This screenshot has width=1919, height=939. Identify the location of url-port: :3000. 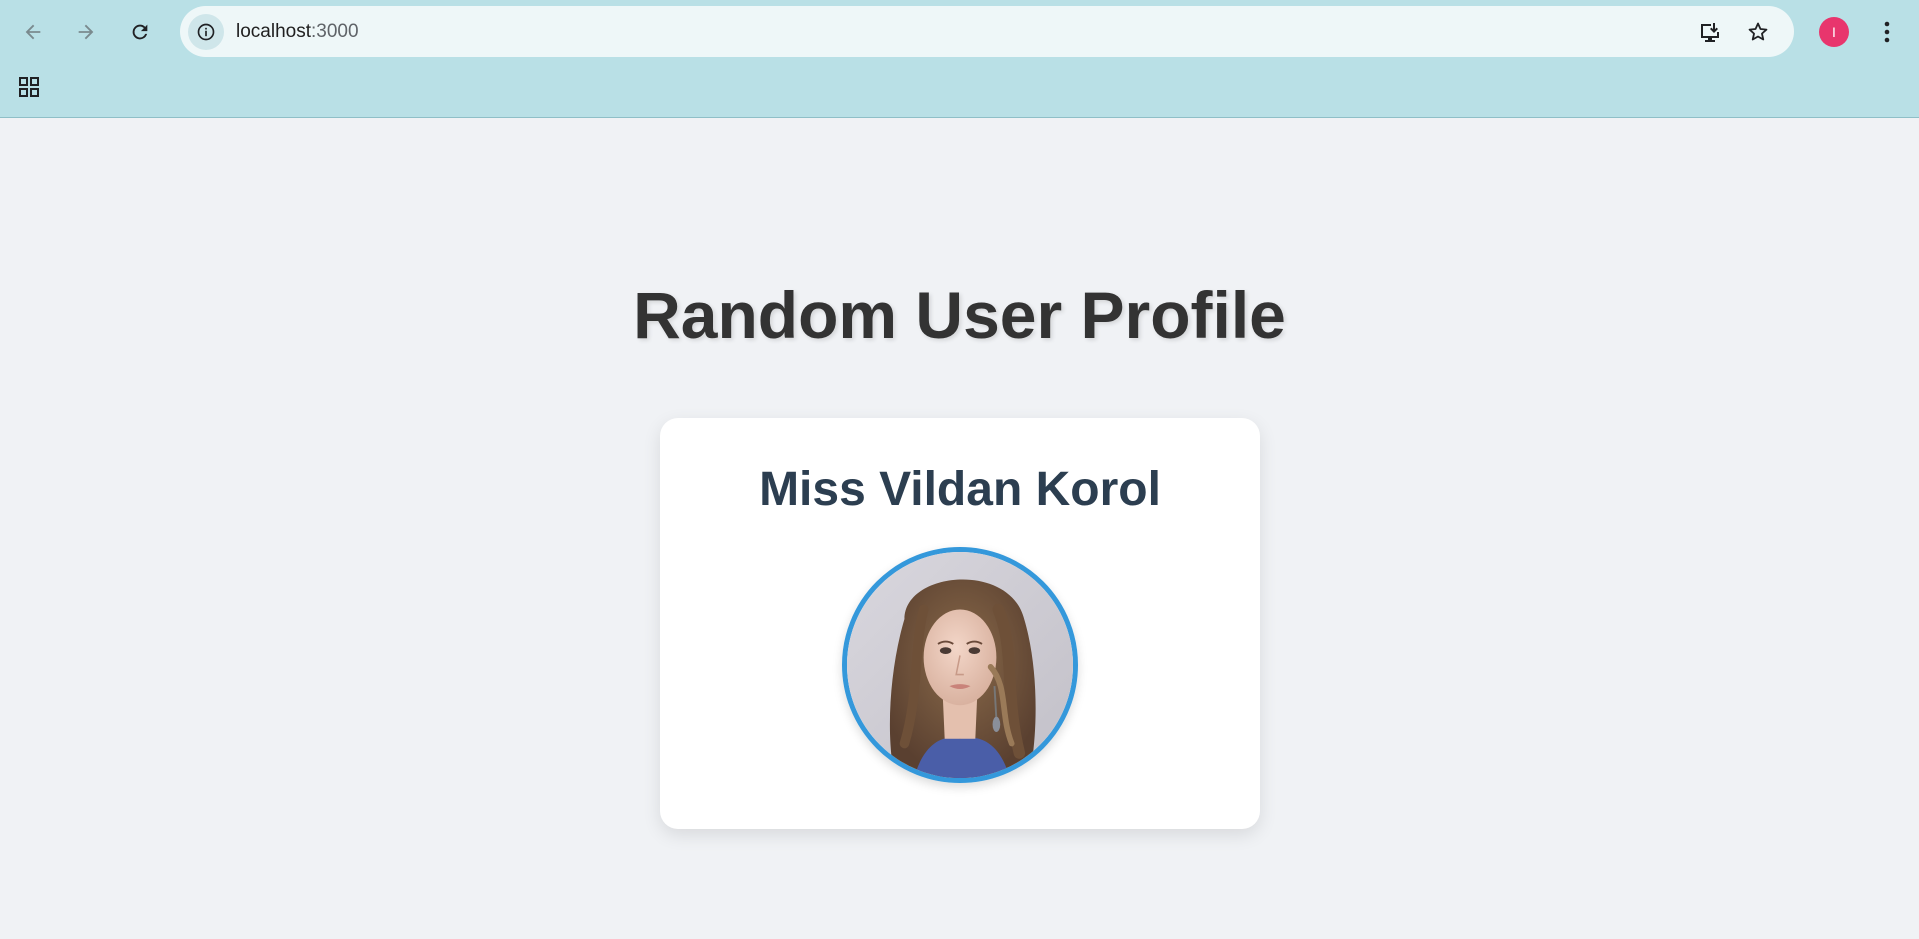
(335, 31).